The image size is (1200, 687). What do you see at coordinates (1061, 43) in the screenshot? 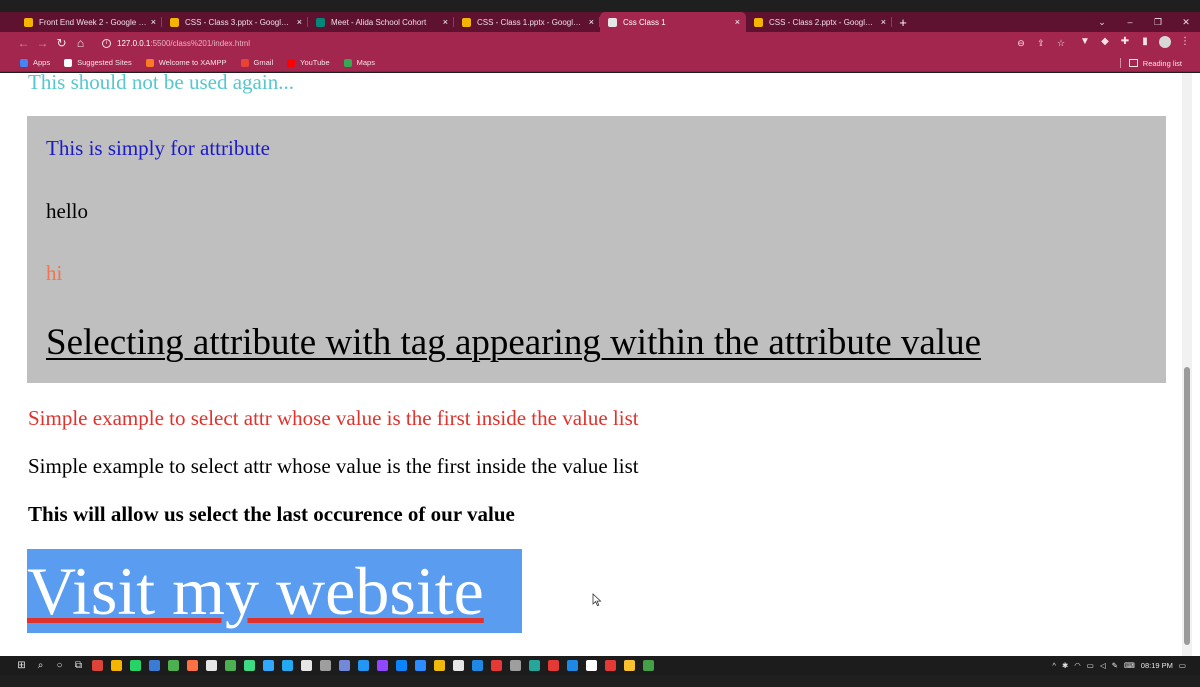
I see `bookmark-star-icon: ☆` at bounding box center [1061, 43].